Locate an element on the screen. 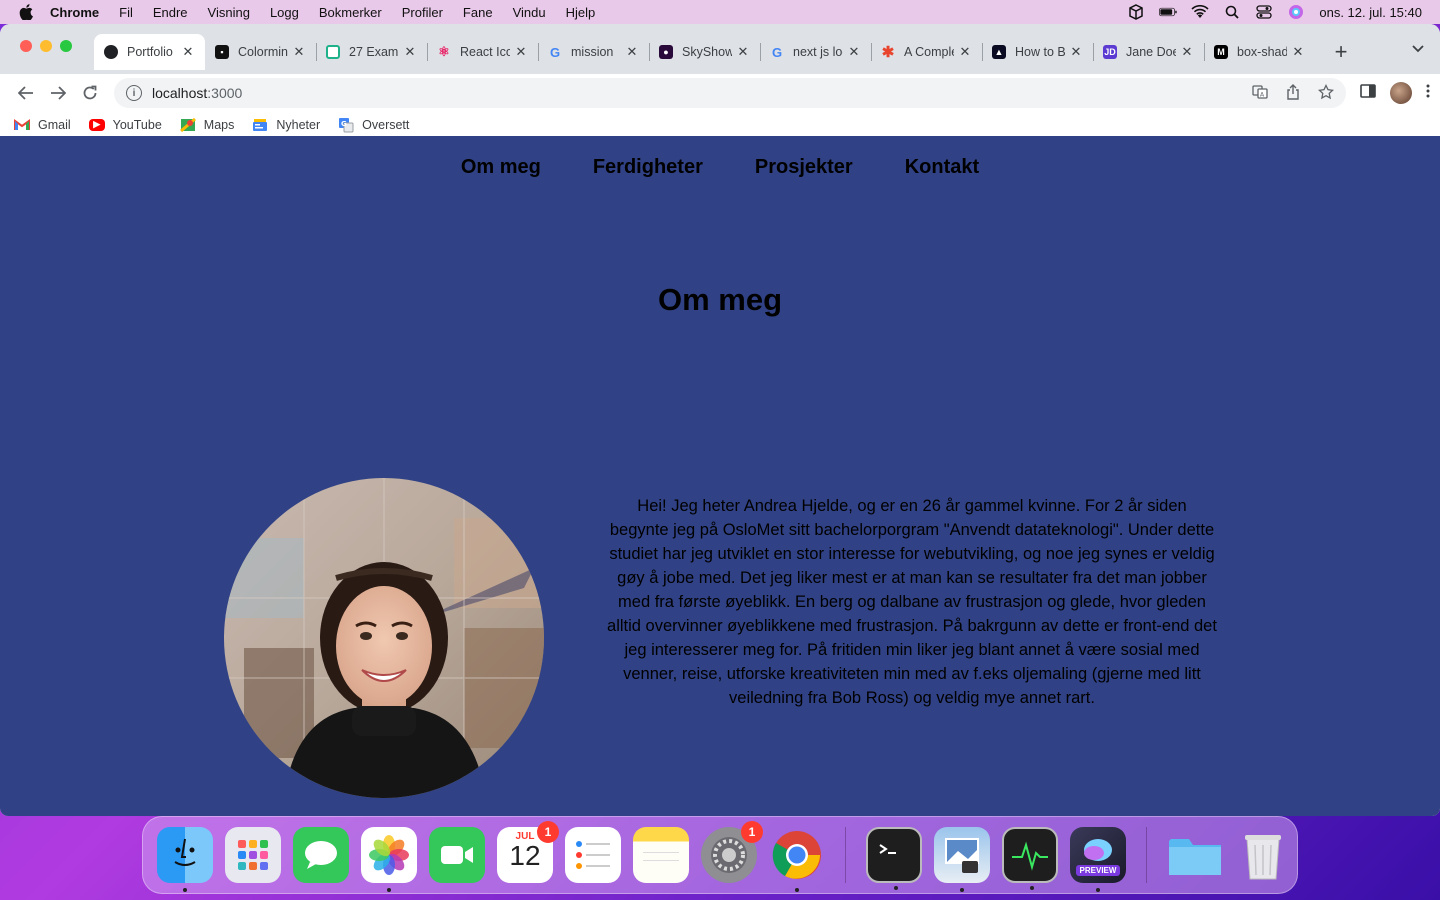 This screenshot has width=1440, height=900. nav-link-om-meg: Om meg is located at coordinates (501, 167).